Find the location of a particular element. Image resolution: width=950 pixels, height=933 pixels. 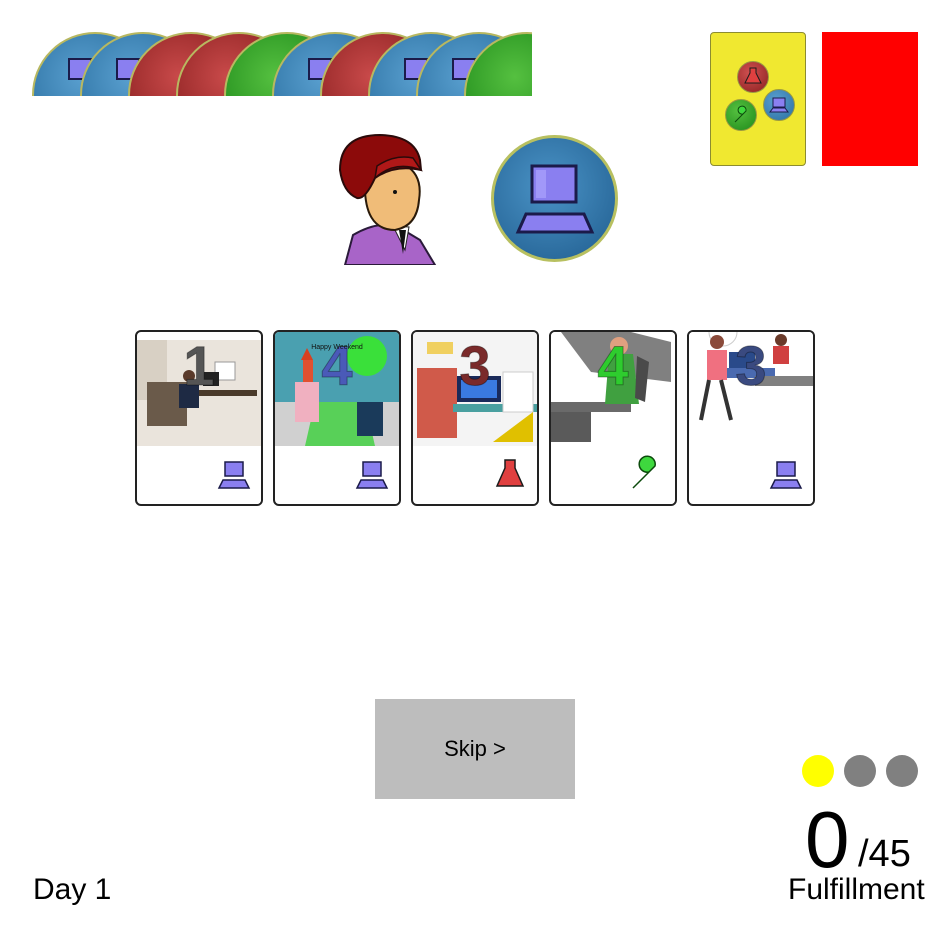

hand-card-1: 1 is located at coordinates (199, 418).